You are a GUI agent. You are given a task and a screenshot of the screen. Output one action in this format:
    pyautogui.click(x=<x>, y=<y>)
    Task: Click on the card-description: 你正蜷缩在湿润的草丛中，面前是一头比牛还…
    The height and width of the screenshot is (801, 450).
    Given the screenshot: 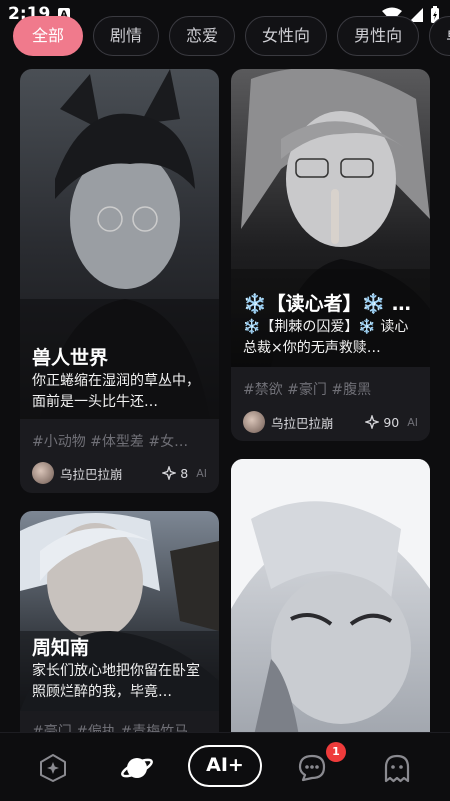 What is the action you would take?
    pyautogui.click(x=116, y=391)
    